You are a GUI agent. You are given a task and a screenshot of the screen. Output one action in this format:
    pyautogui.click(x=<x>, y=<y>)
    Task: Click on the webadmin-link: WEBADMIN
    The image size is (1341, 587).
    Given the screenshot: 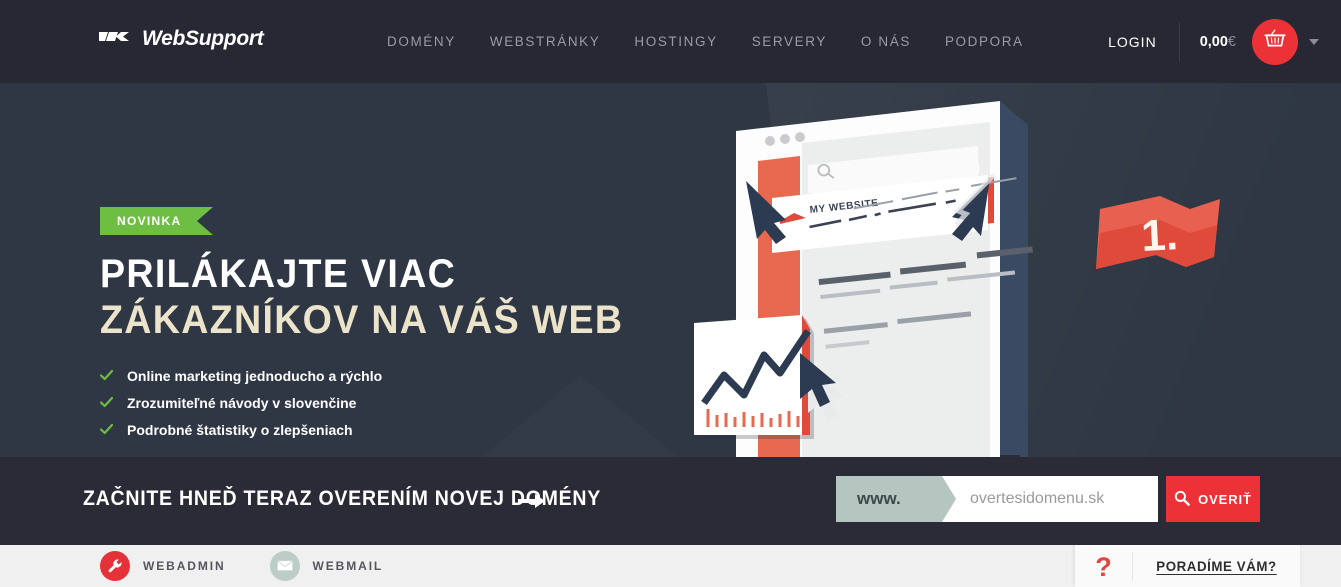 What is the action you would take?
    pyautogui.click(x=163, y=566)
    